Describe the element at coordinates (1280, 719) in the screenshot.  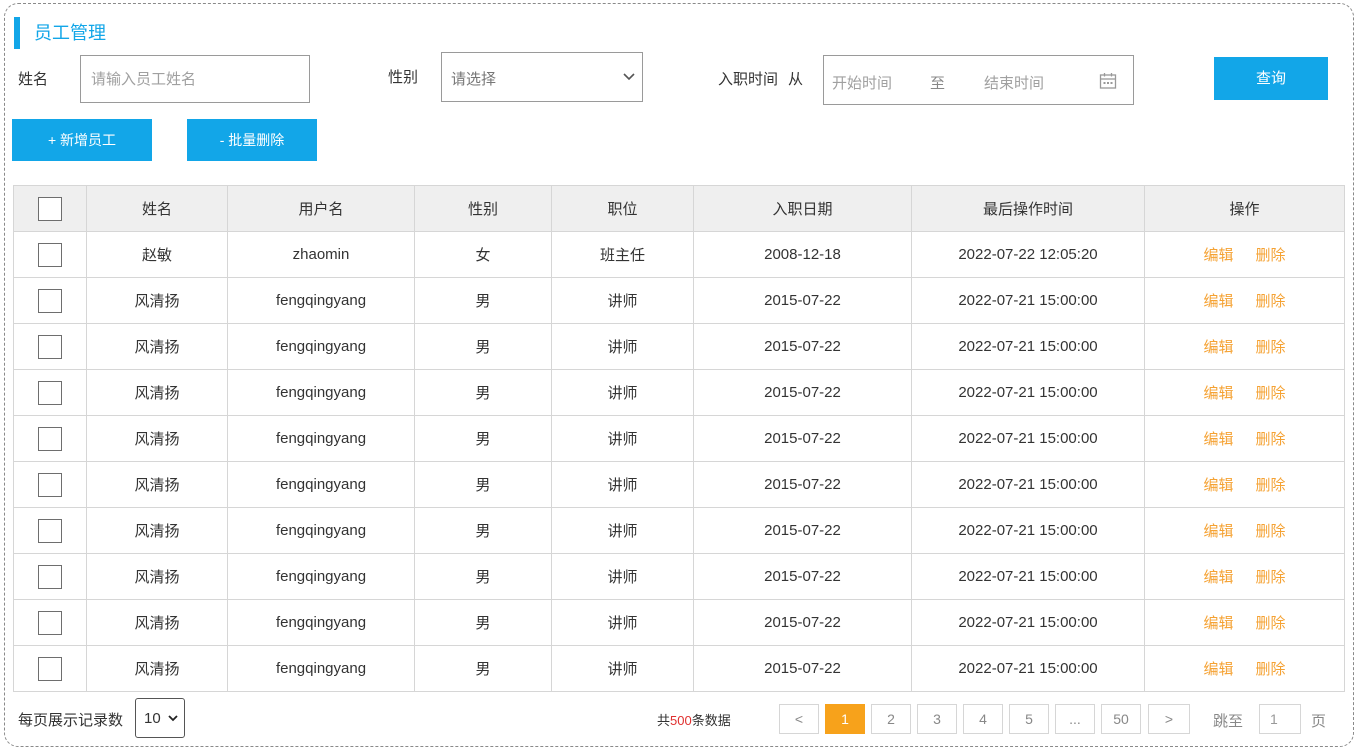
I see `jump-page-input: 1` at that location.